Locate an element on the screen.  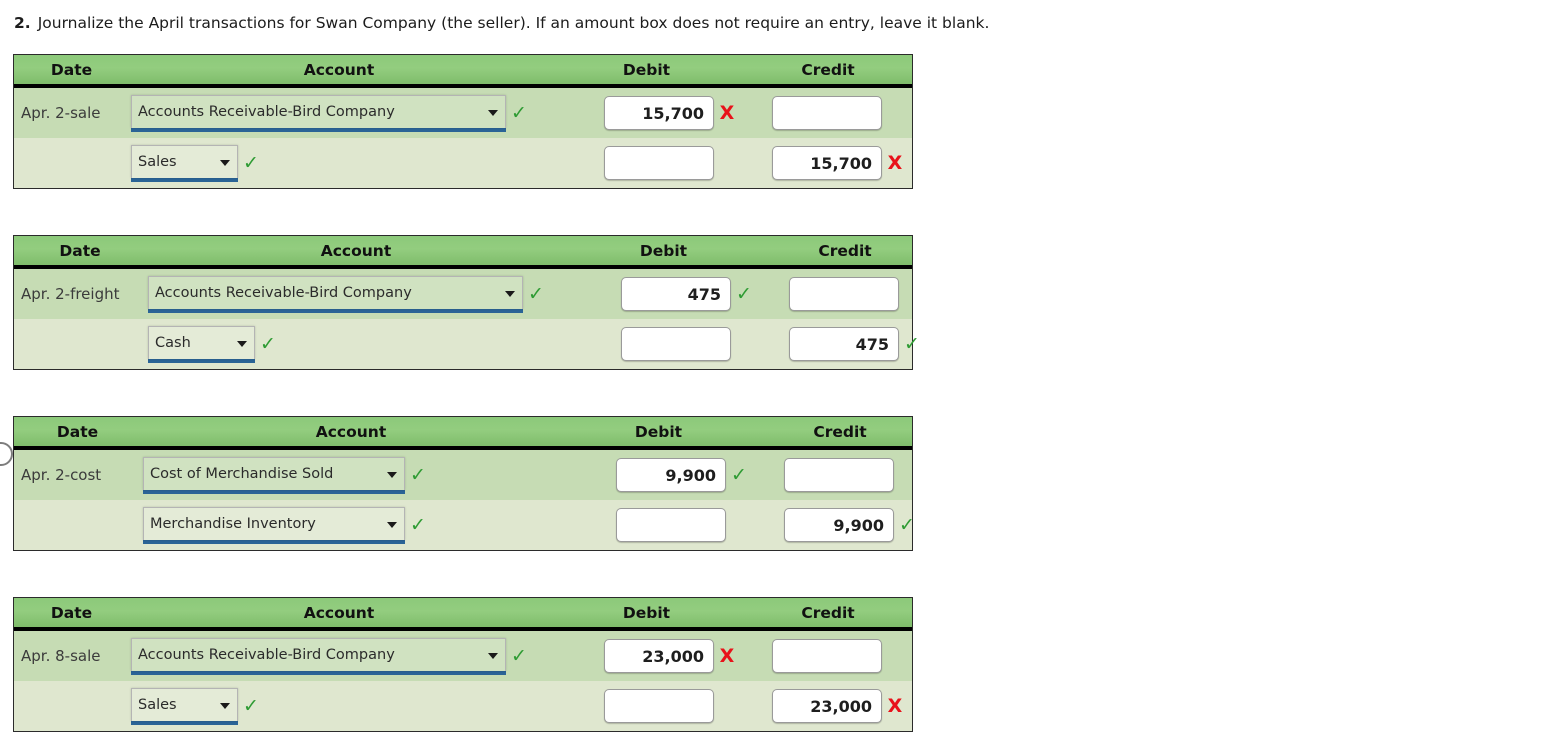
credit-amount-input: 475 is located at coordinates (844, 344).